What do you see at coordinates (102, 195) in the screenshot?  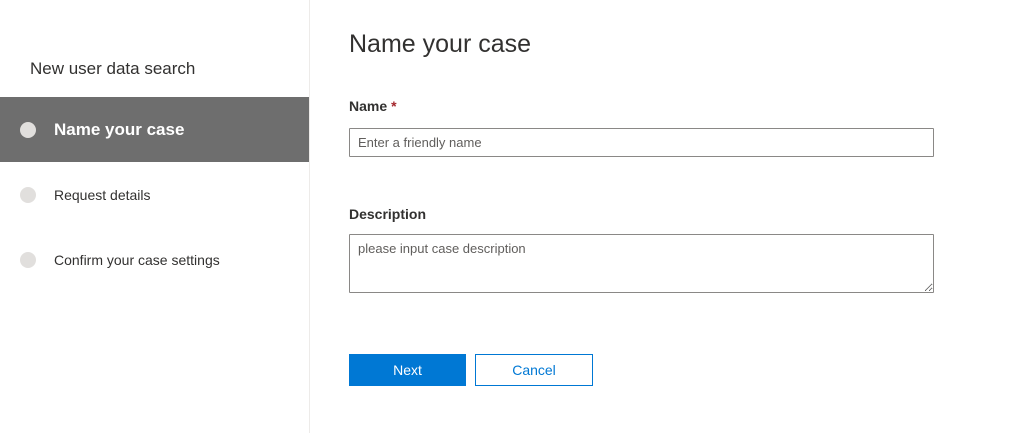 I see `step-label: Request details` at bounding box center [102, 195].